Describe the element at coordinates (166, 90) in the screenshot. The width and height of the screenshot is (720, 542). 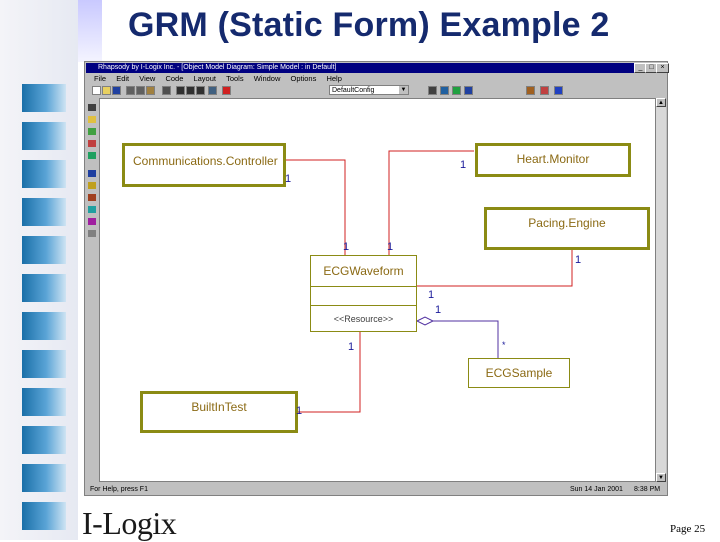
I see `print-icon` at that location.